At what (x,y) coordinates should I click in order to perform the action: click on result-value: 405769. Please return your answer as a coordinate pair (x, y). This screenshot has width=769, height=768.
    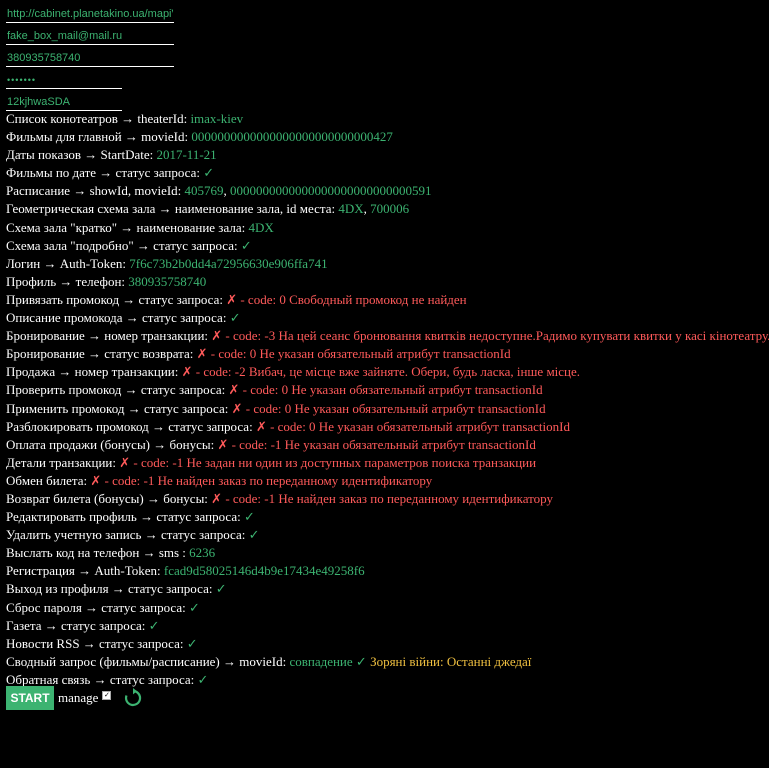
    Looking at the image, I should click on (202, 191).